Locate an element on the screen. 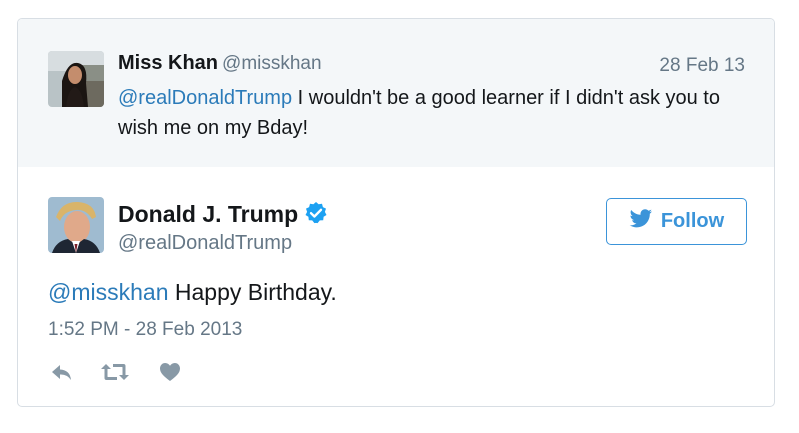 This screenshot has width=799, height=433. main-author-avatar is located at coordinates (76, 225).